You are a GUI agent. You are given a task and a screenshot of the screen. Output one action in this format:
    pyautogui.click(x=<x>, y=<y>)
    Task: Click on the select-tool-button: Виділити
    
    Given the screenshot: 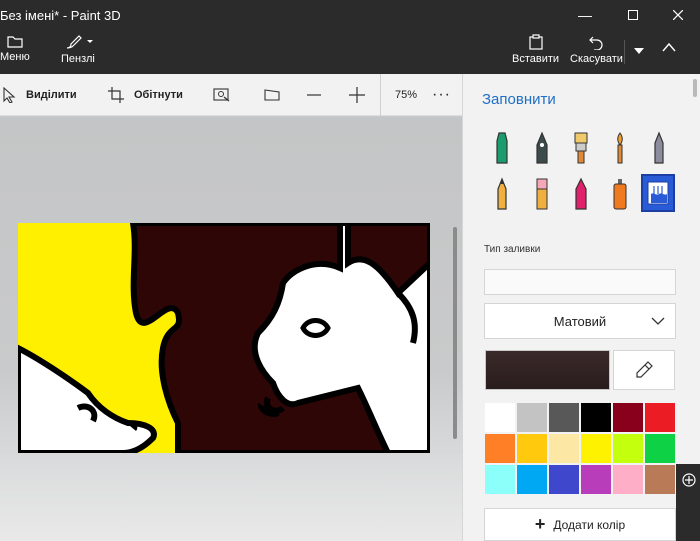 What is the action you would take?
    pyautogui.click(x=39, y=95)
    